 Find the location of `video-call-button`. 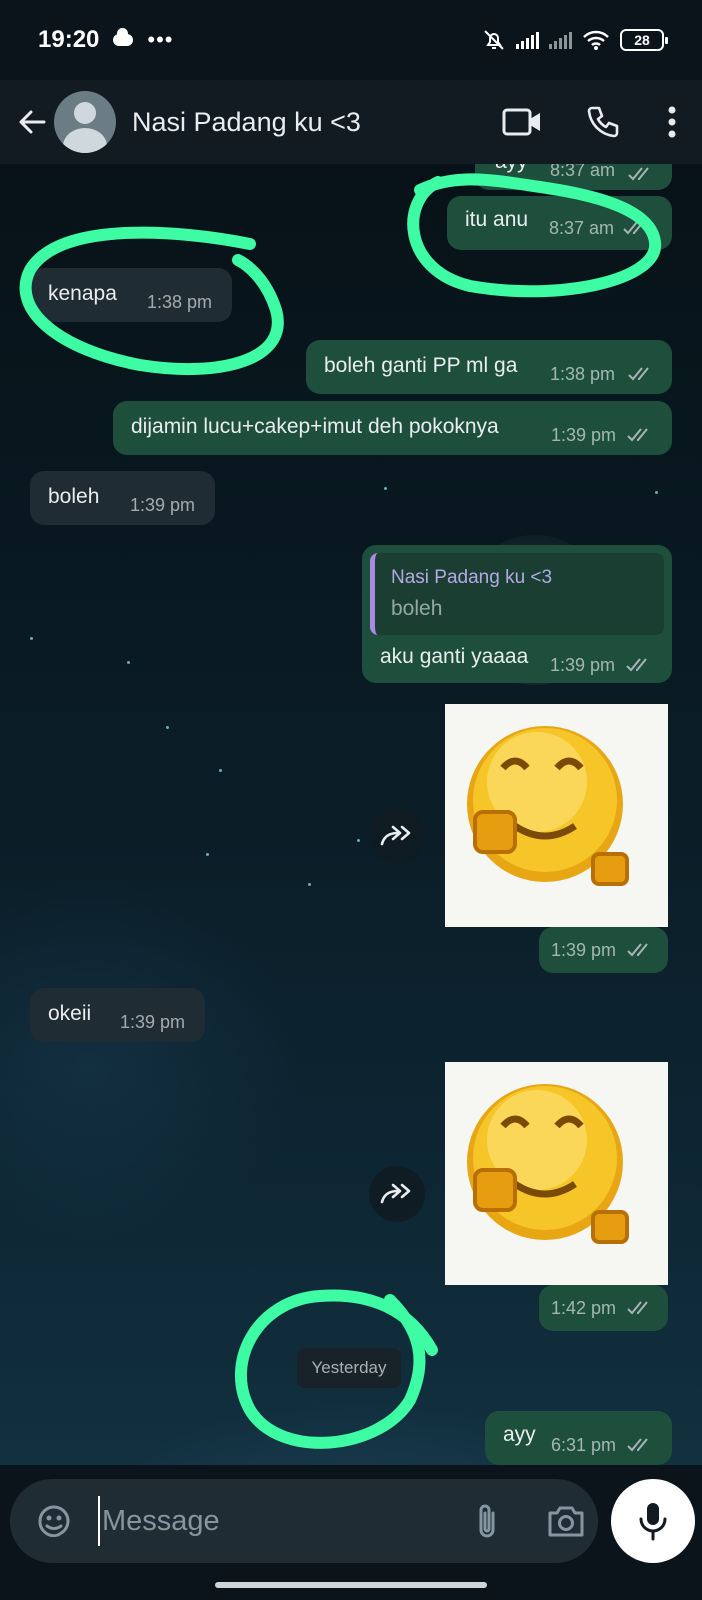

video-call-button is located at coordinates (522, 122).